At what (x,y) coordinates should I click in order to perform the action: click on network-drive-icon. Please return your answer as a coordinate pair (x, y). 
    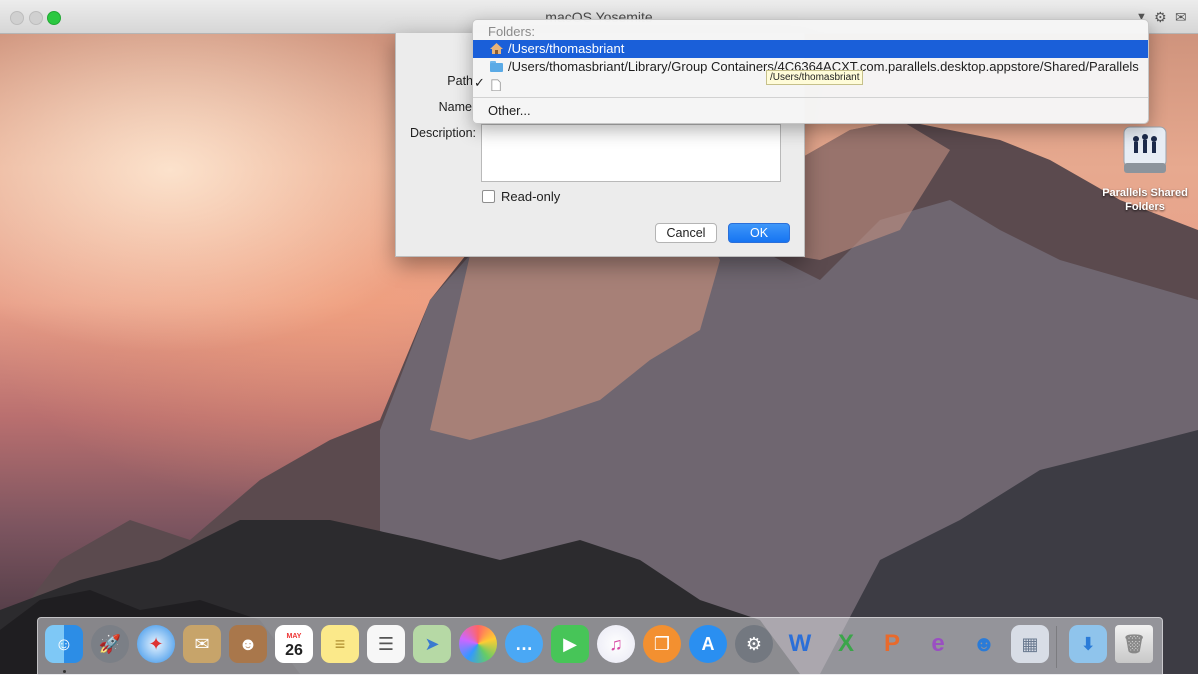
    Looking at the image, I should click on (1145, 149).